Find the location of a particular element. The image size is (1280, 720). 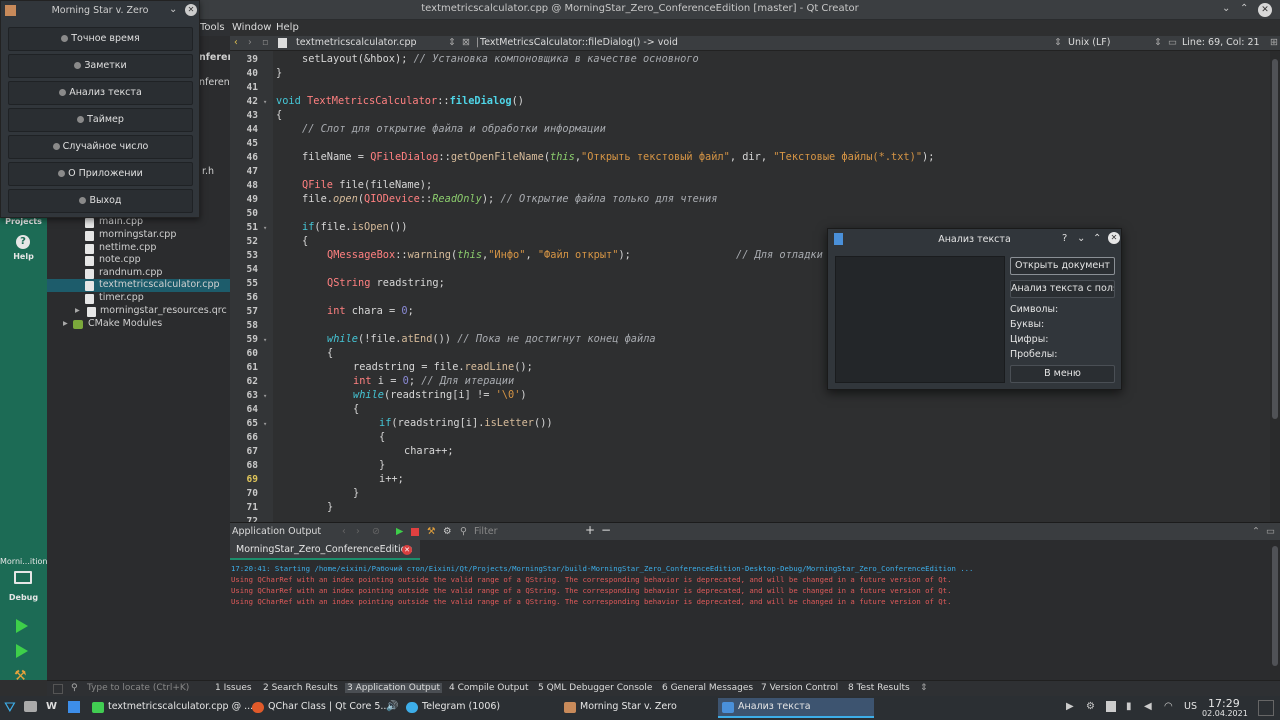

output-scrollbar is located at coordinates (1275, 610).